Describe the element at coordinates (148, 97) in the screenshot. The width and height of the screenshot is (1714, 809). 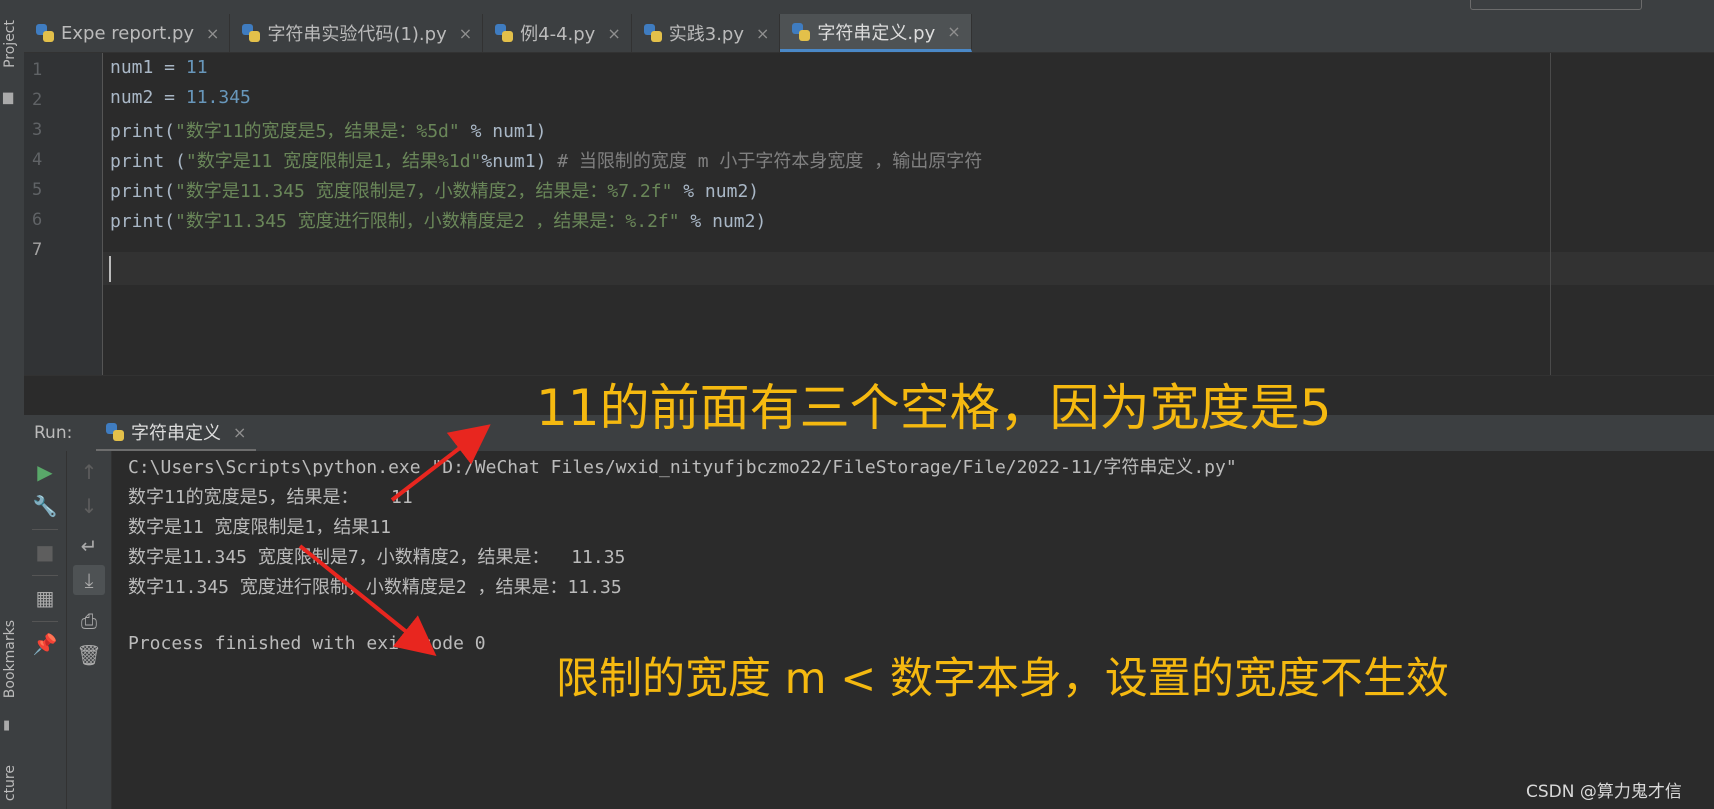
I see `code-token: num2 =` at that location.